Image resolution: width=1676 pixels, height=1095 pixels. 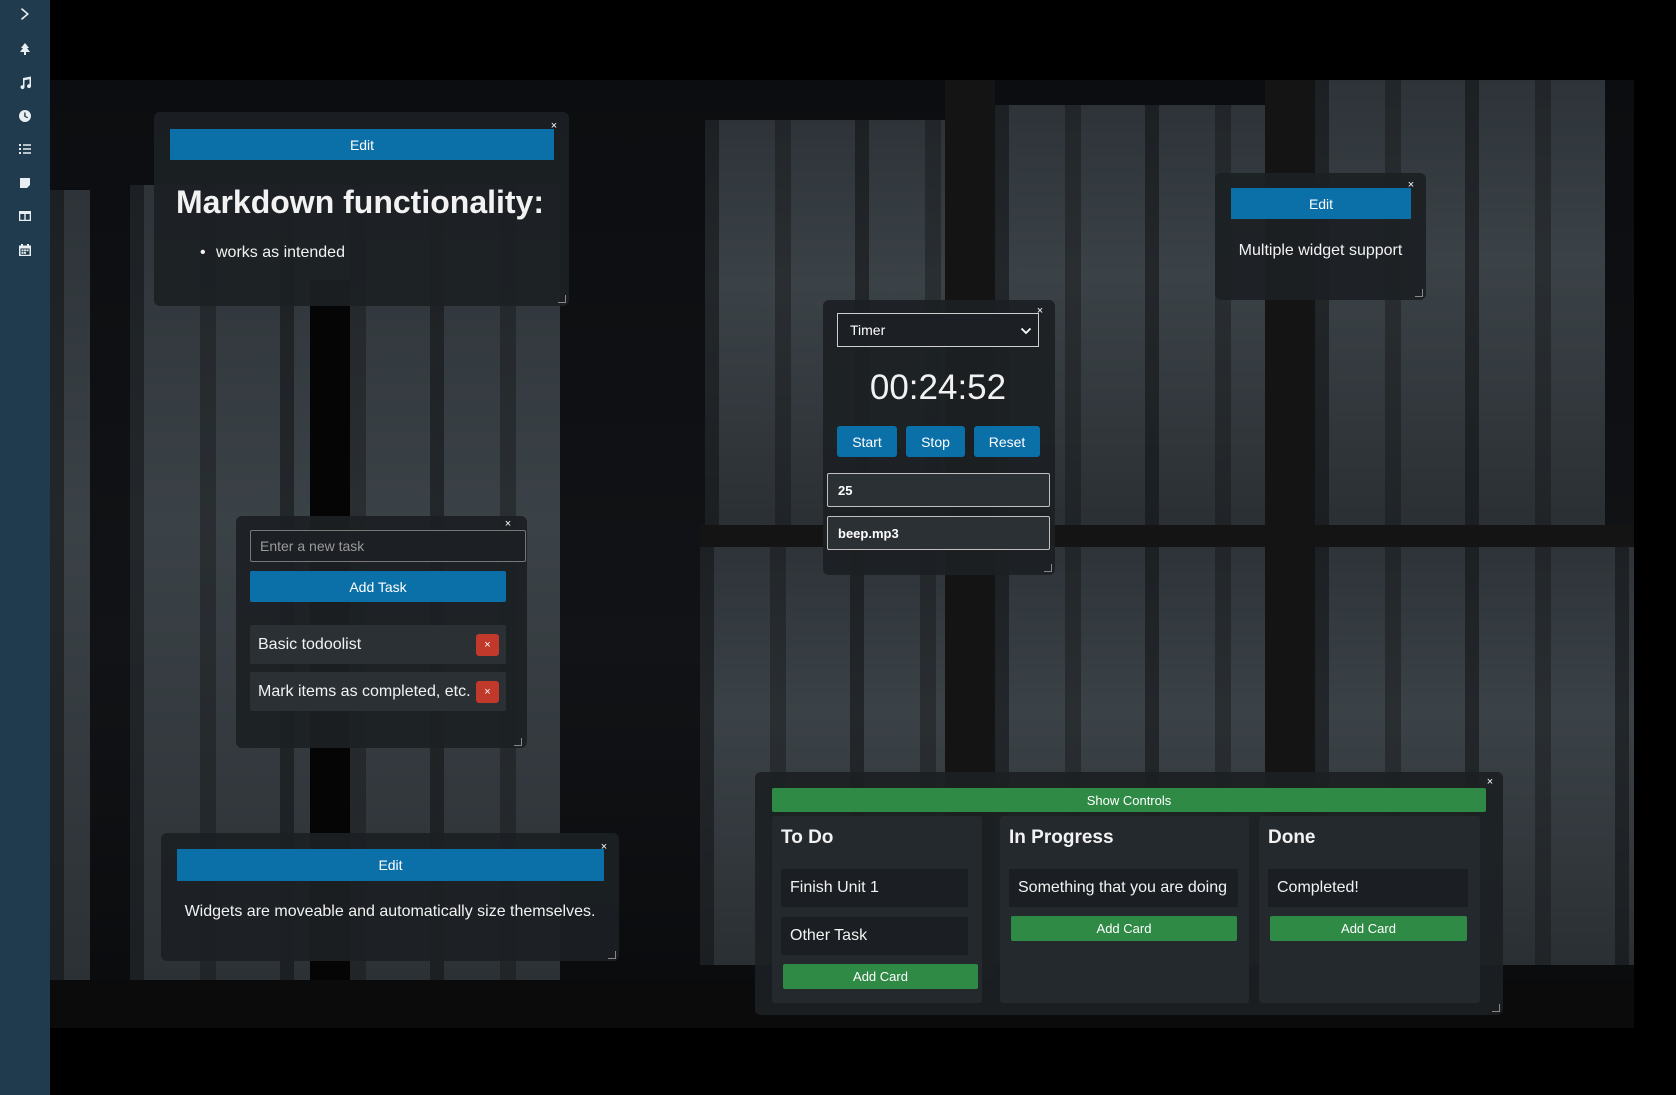 What do you see at coordinates (868, 330) in the screenshot?
I see `timer-mode-value: Timer` at bounding box center [868, 330].